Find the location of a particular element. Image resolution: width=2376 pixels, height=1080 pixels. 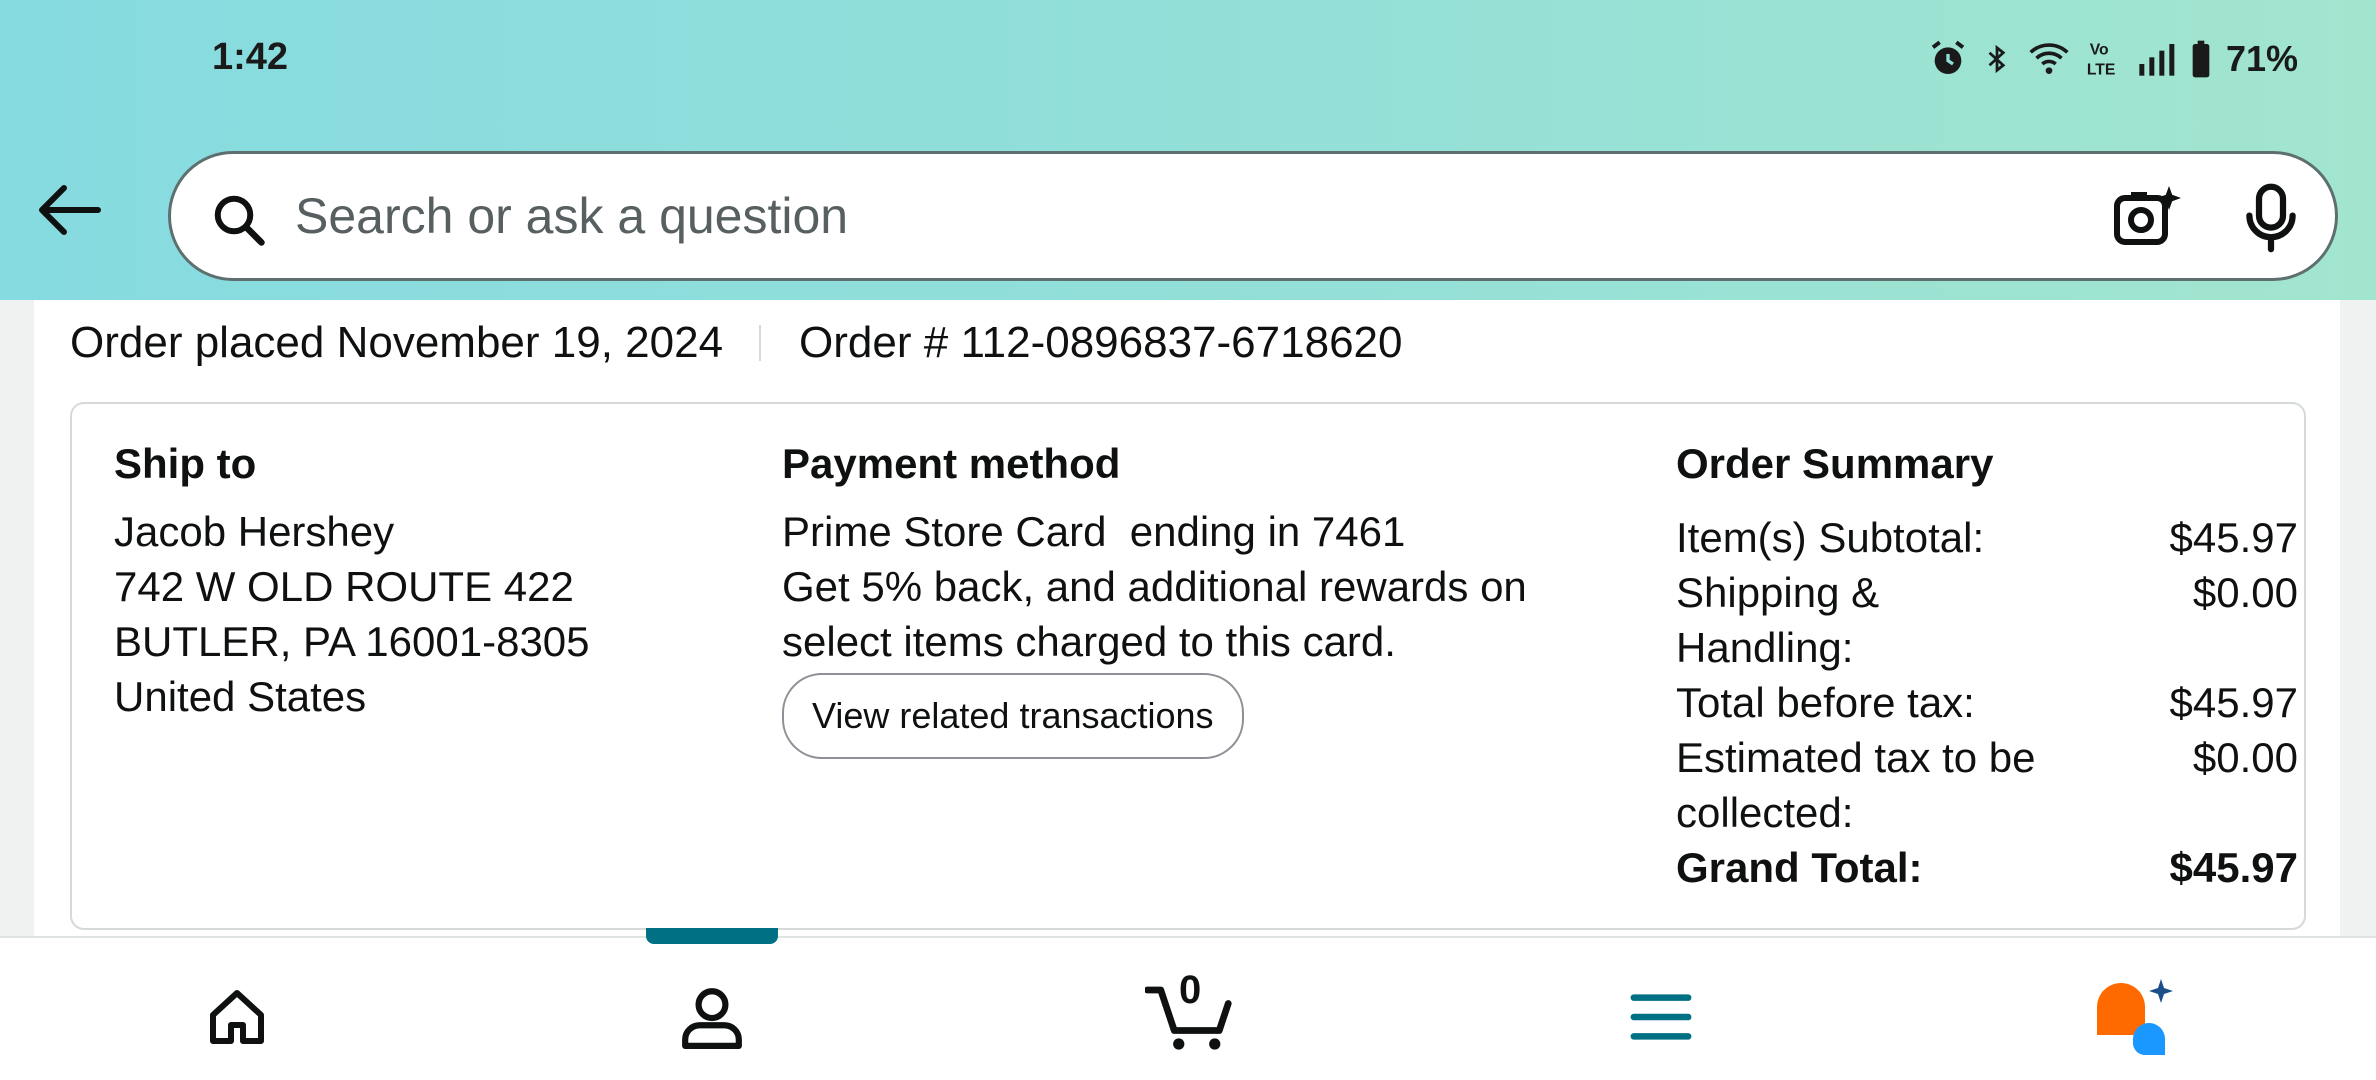

bottom-navigation: 0 is located at coordinates (1188, 1004).